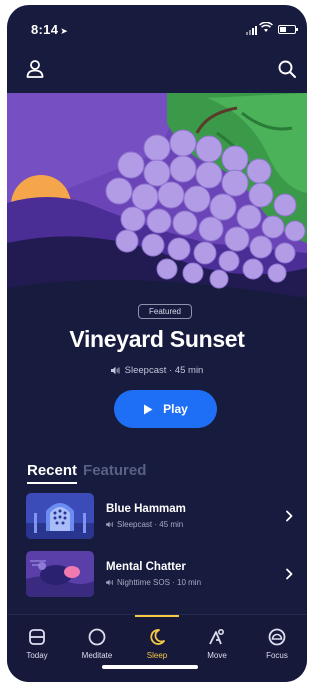 The width and height of the screenshot is (320, 687). I want to click on nav-focus: Focus, so click(277, 642).